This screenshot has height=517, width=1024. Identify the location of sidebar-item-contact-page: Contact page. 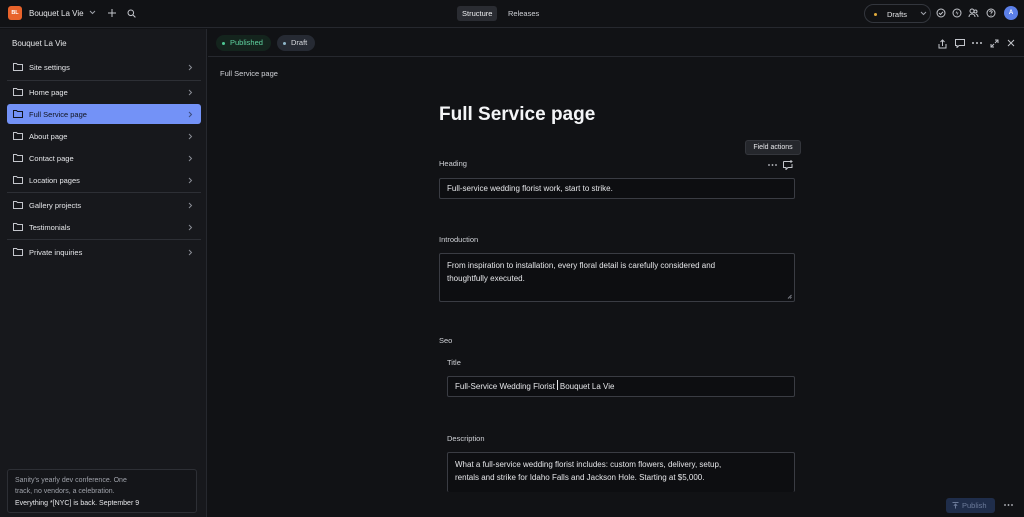
(104, 158).